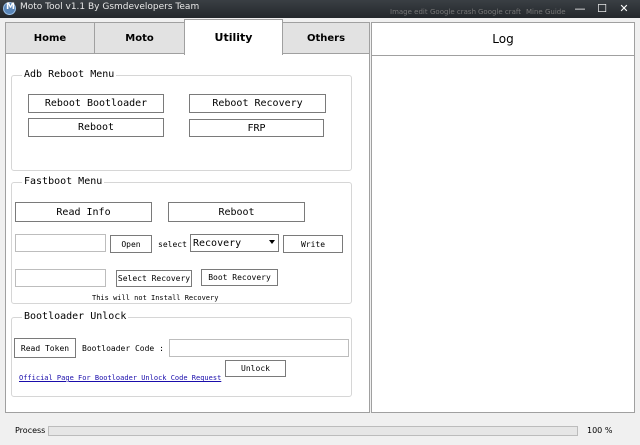 This screenshot has height=445, width=640. I want to click on bootloader-code-label: Bootloader Code :, so click(123, 348).